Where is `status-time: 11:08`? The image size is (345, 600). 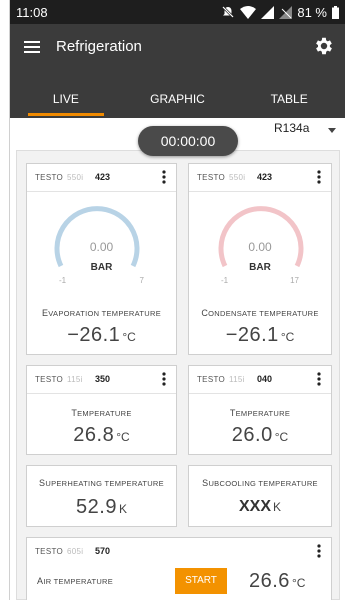 status-time: 11:08 is located at coordinates (32, 12).